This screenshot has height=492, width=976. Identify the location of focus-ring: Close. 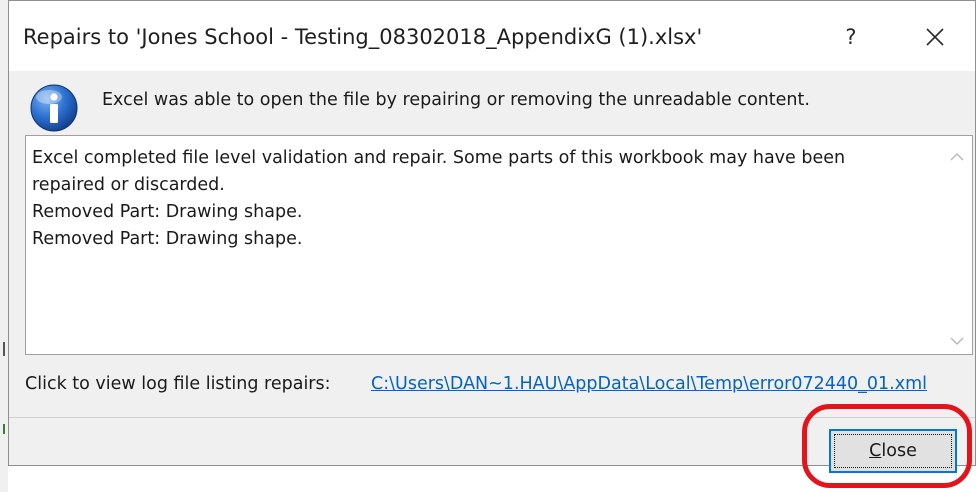
(893, 451).